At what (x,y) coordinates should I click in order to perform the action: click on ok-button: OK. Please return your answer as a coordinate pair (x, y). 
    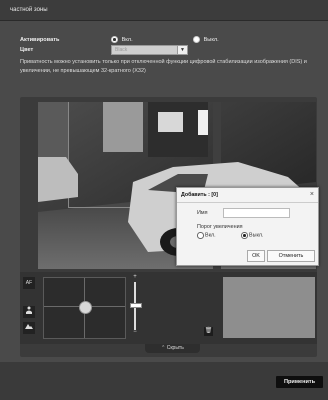
    Looking at the image, I should click on (256, 256).